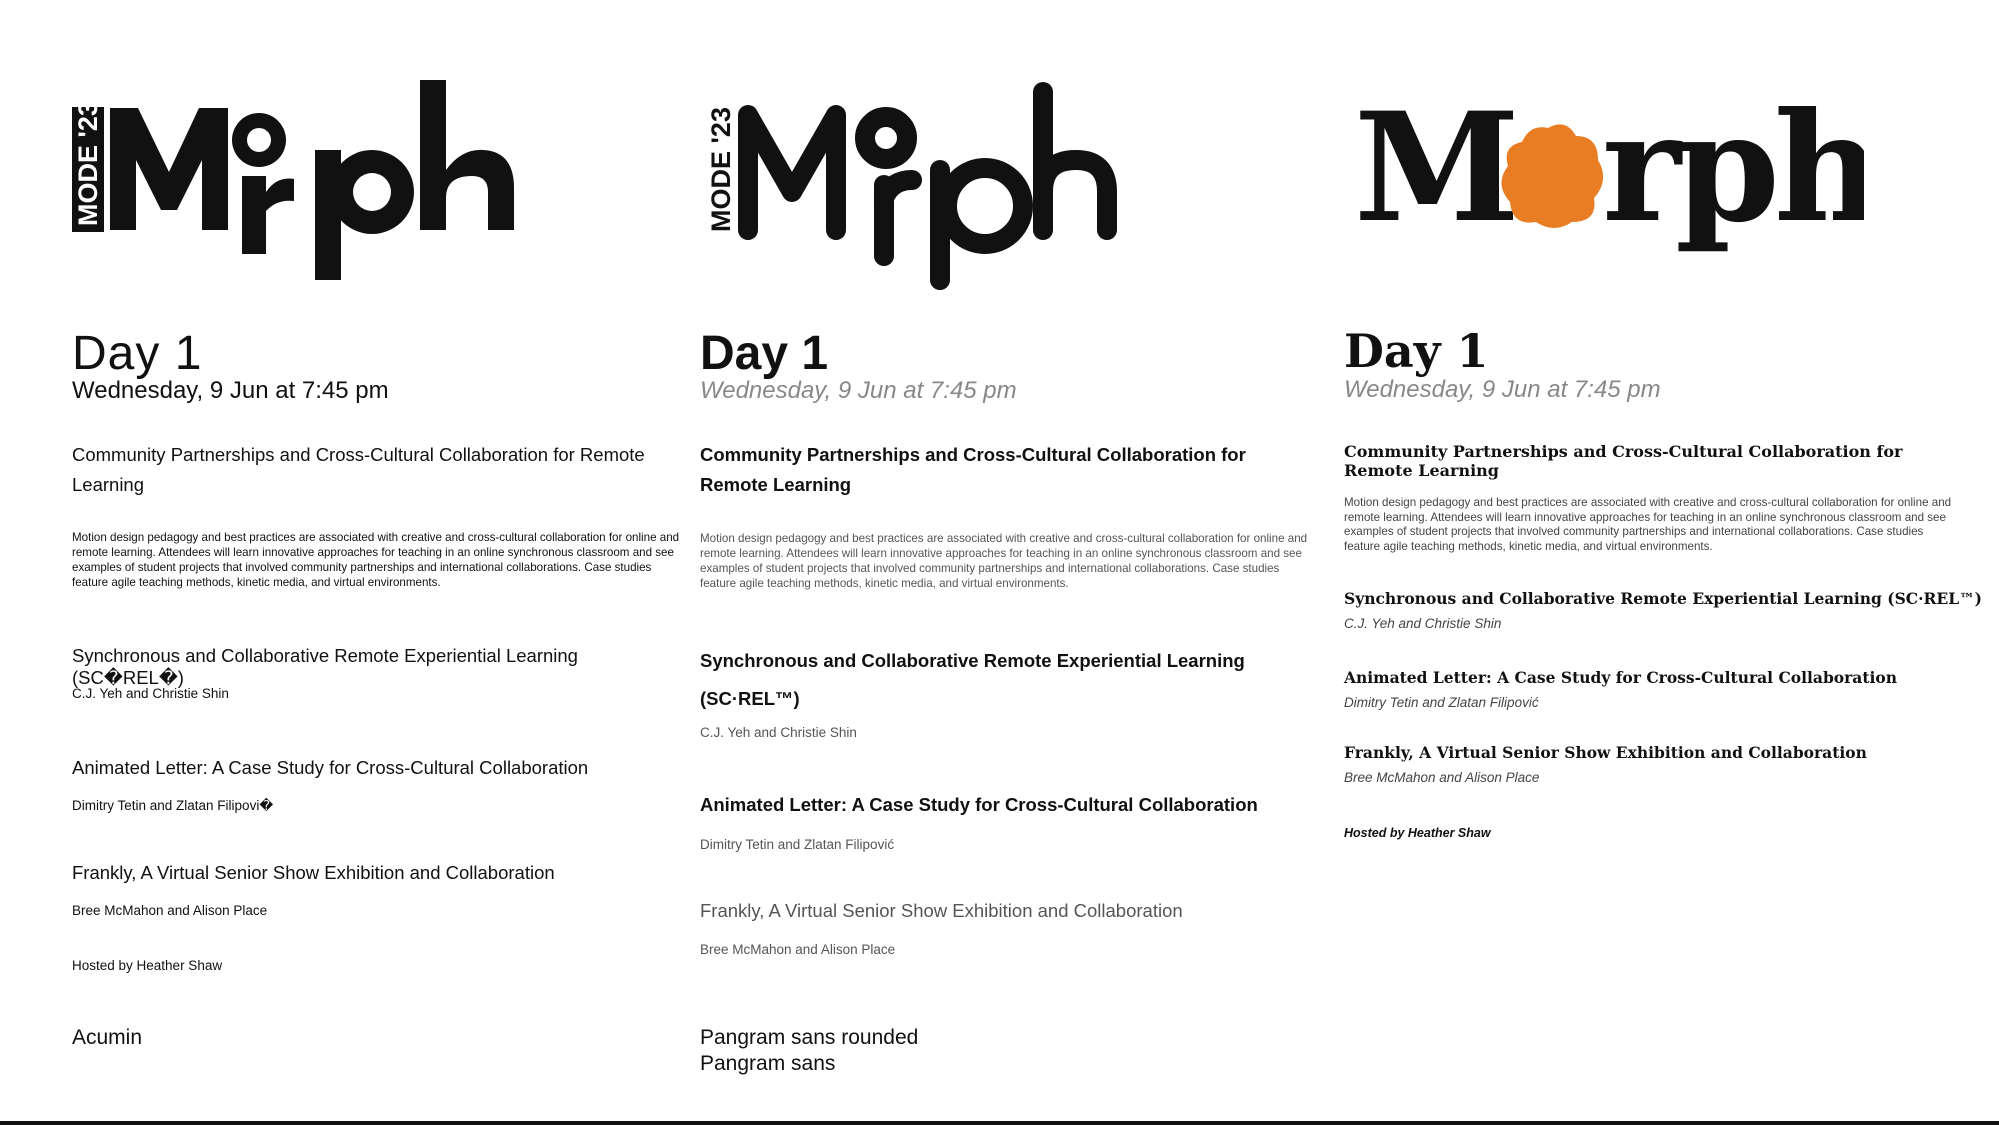 The image size is (1999, 1125). What do you see at coordinates (768, 1063) in the screenshot?
I see `font-label: Pangram sans` at bounding box center [768, 1063].